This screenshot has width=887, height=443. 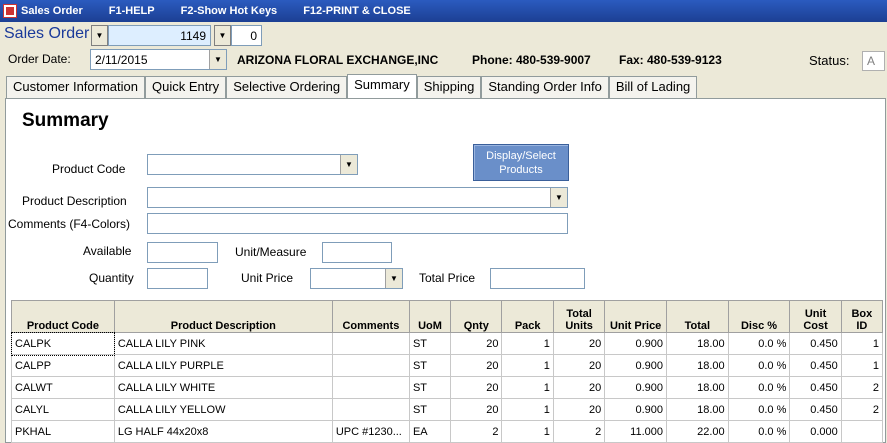 I want to click on quantity-input, so click(x=177, y=278).